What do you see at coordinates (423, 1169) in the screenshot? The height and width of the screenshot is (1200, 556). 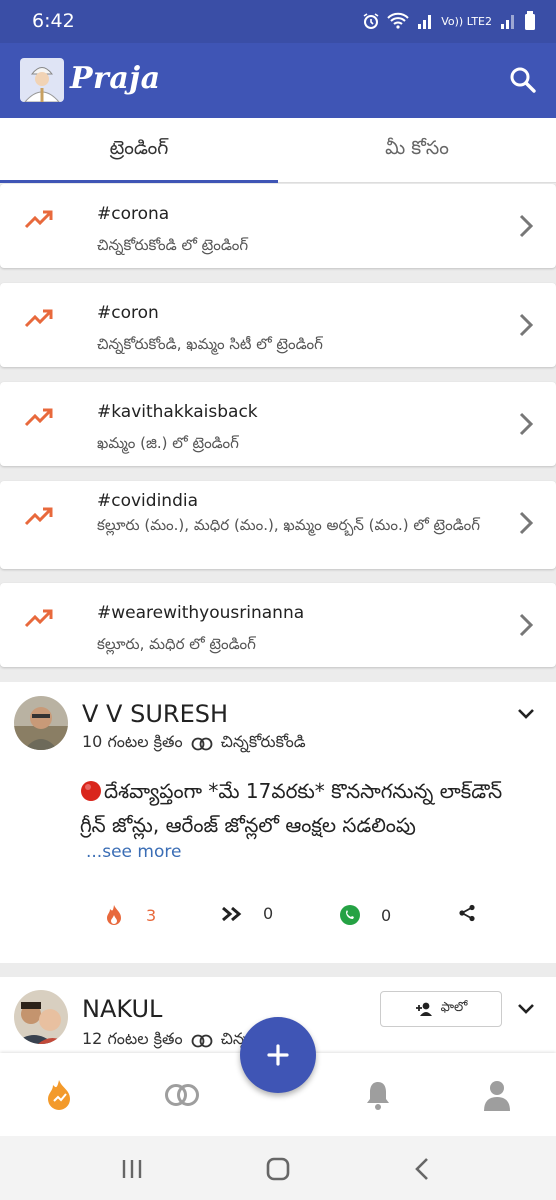 I see `back-icon` at bounding box center [423, 1169].